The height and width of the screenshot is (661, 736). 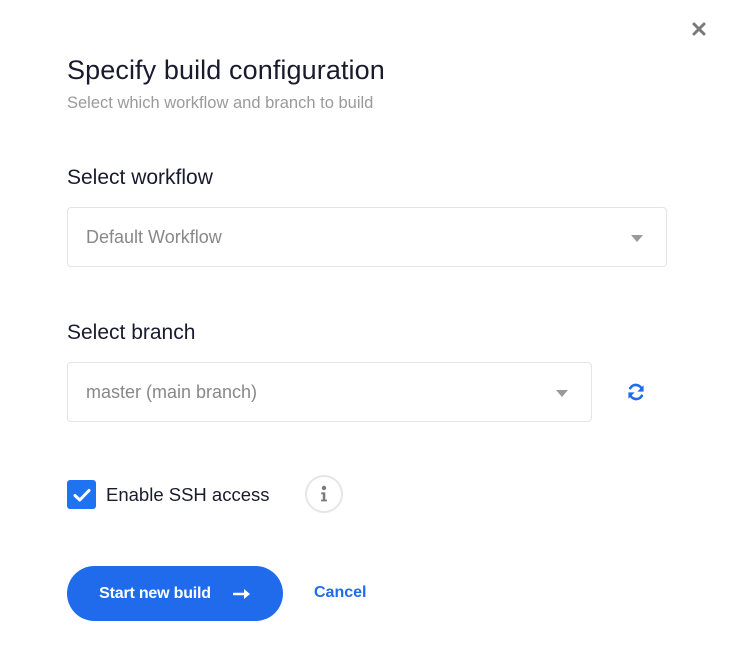 I want to click on start-new-build-button: Start new build, so click(x=175, y=593).